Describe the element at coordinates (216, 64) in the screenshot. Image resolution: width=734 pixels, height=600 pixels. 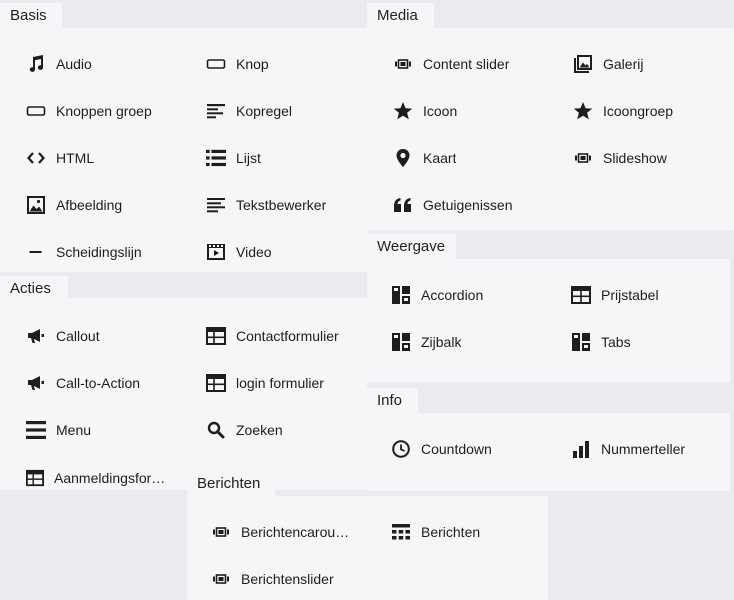
I see `button-icon` at that location.